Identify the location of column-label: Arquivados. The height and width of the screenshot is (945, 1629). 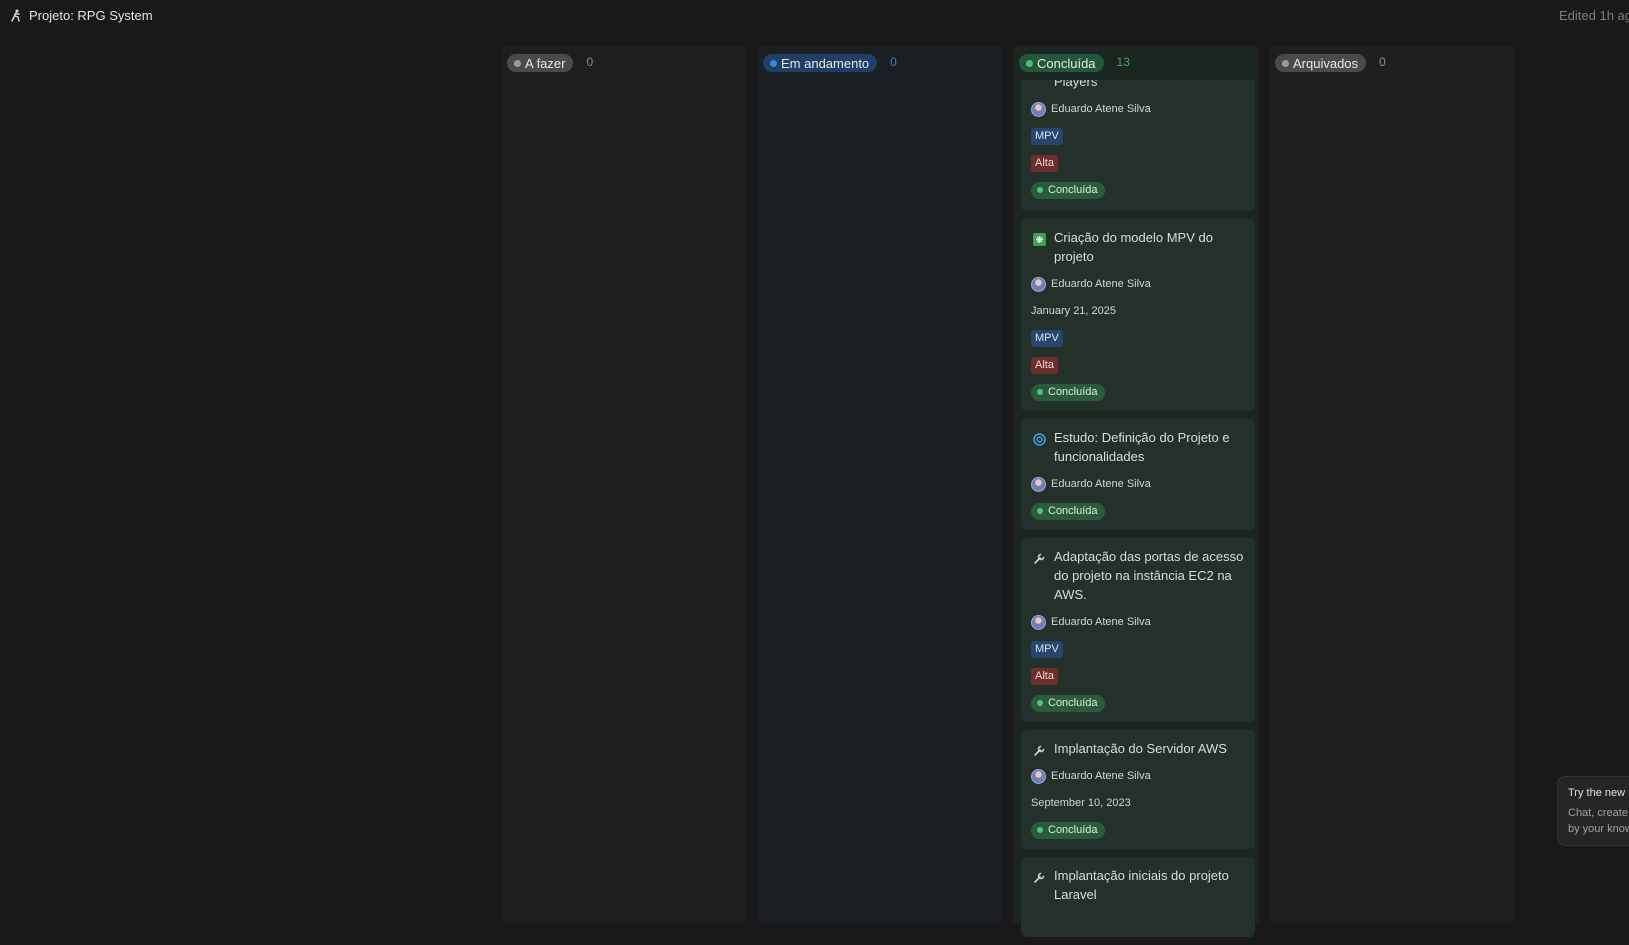
(1321, 63).